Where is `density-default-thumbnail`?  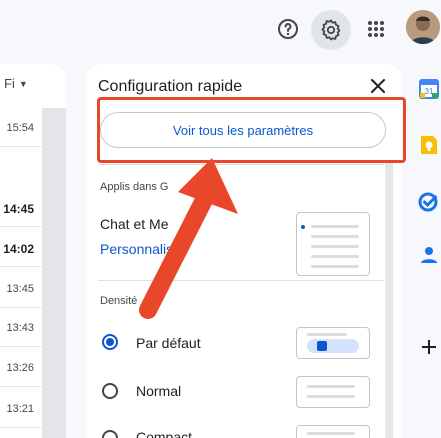 density-default-thumbnail is located at coordinates (333, 343).